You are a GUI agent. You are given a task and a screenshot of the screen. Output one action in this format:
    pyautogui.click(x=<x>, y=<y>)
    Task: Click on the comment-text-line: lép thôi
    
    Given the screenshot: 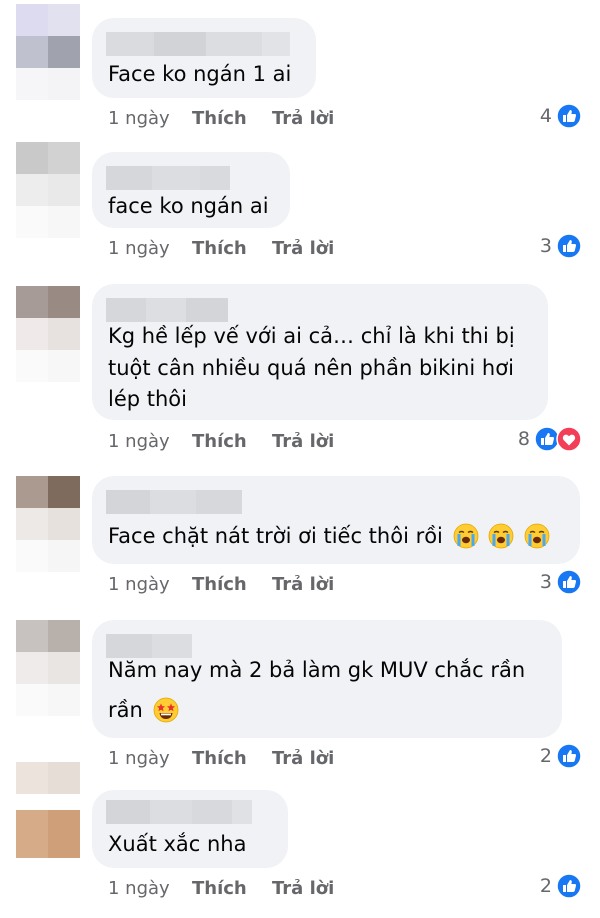 What is the action you would take?
    pyautogui.click(x=147, y=399)
    